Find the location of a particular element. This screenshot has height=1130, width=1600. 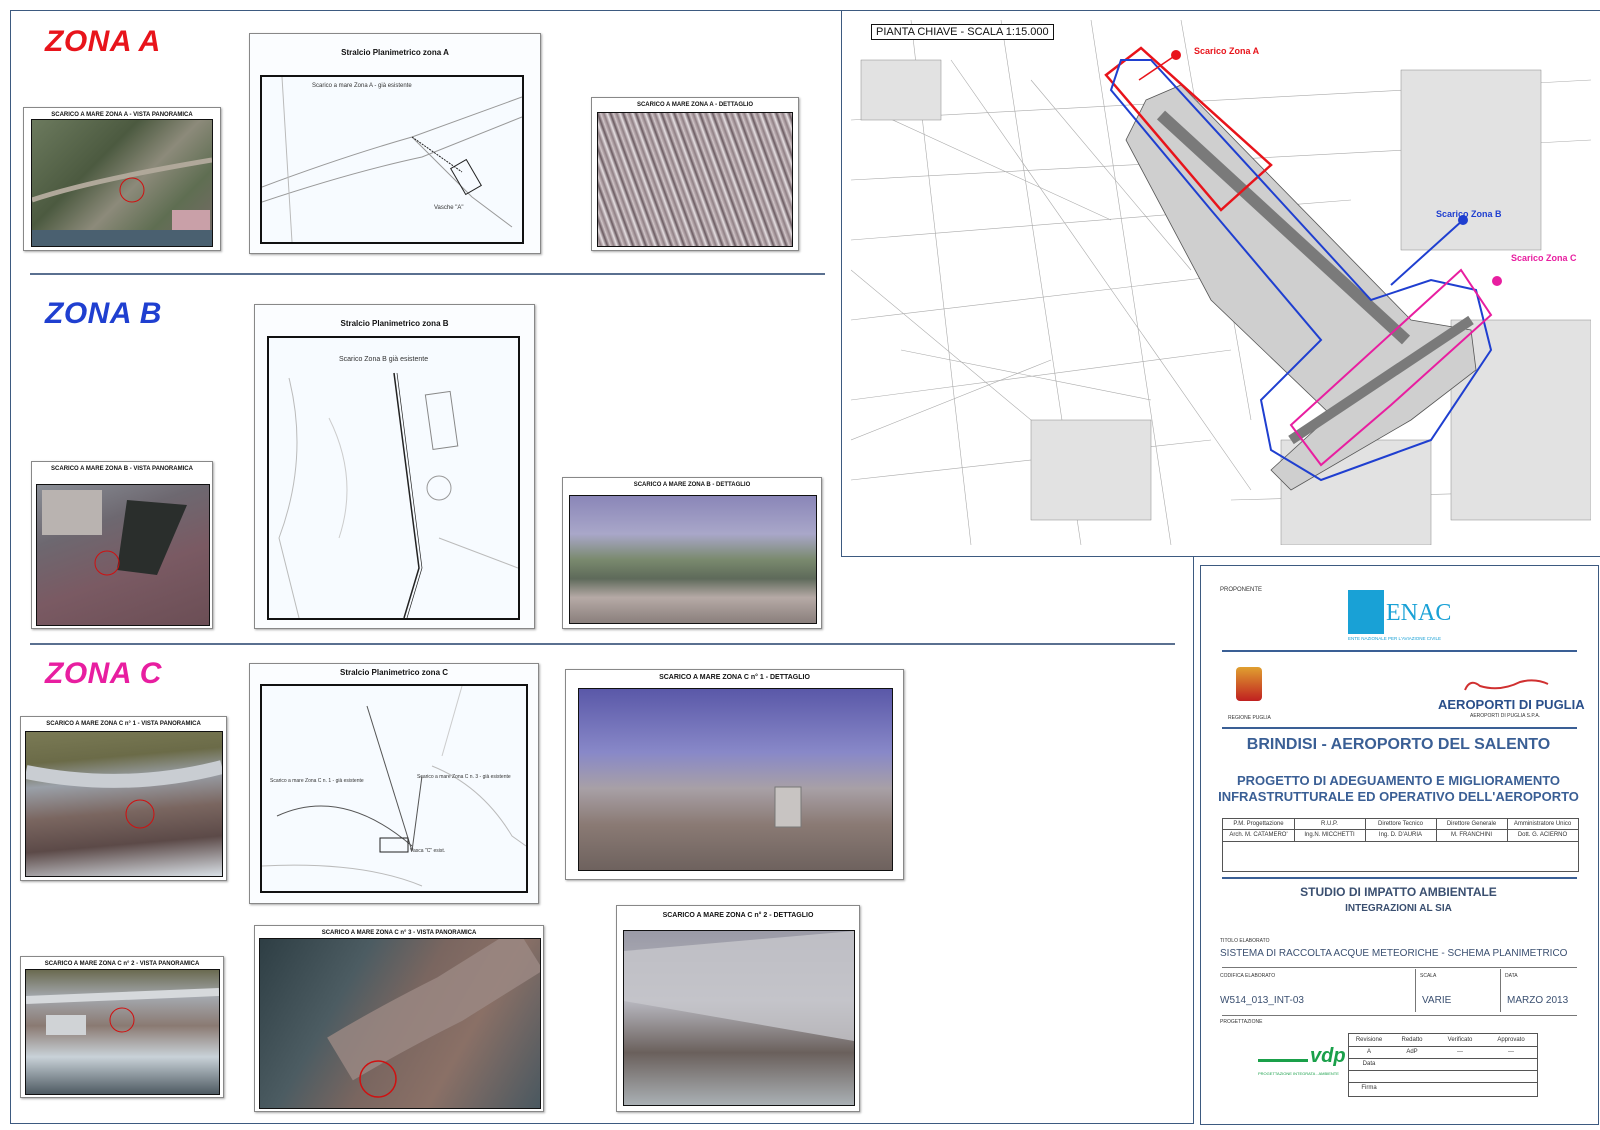

rev-cell: --- is located at coordinates (1460, 1052).